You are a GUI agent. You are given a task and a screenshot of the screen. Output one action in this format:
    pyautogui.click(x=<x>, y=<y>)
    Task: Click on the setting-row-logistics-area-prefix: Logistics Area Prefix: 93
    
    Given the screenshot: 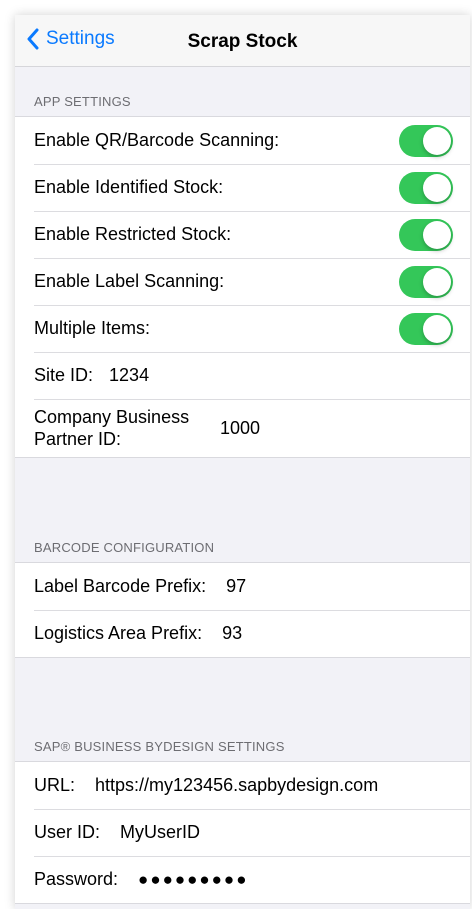 What is the action you would take?
    pyautogui.click(x=242, y=633)
    